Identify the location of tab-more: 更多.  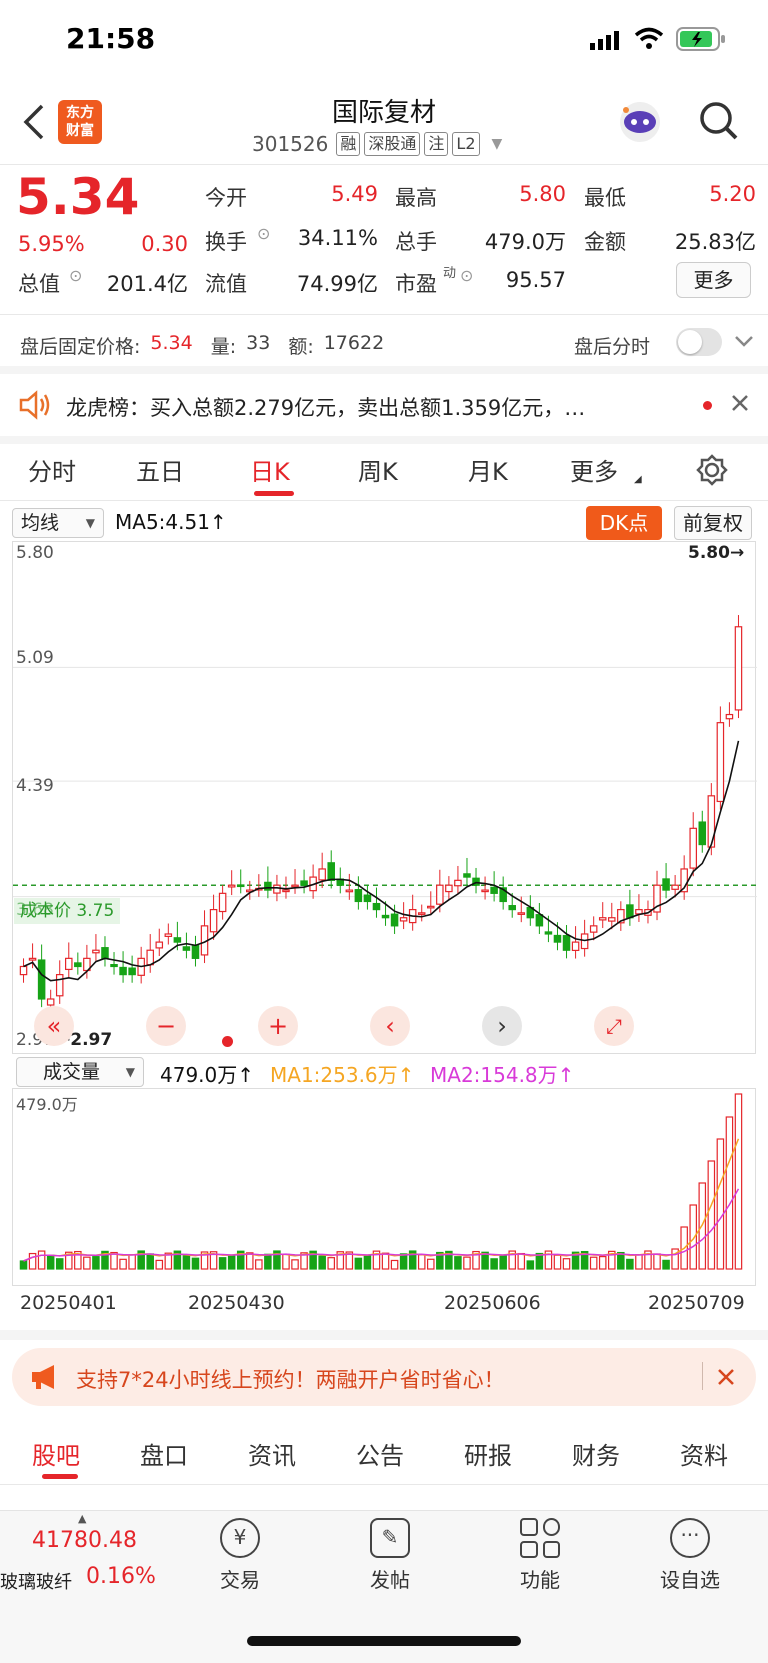
(594, 469).